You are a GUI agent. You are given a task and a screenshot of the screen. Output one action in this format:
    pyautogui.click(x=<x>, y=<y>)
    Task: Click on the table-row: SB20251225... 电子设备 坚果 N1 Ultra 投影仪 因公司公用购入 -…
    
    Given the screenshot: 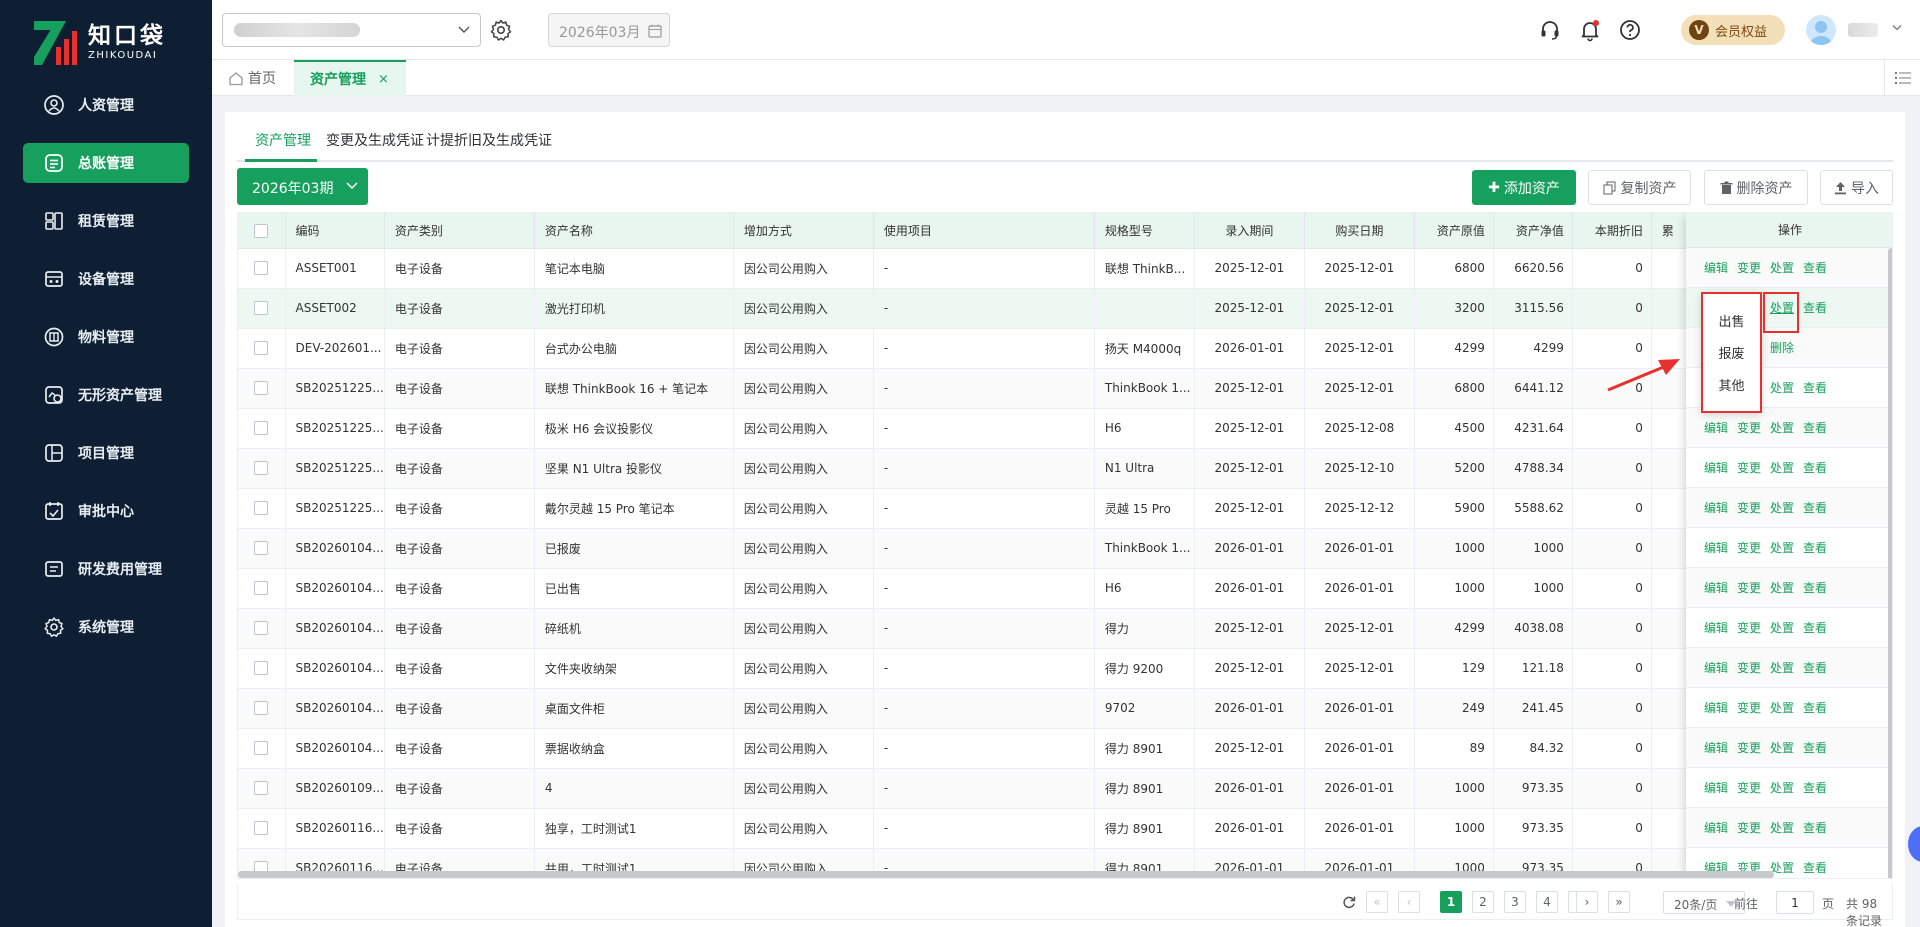 What is the action you would take?
    pyautogui.click(x=962, y=468)
    